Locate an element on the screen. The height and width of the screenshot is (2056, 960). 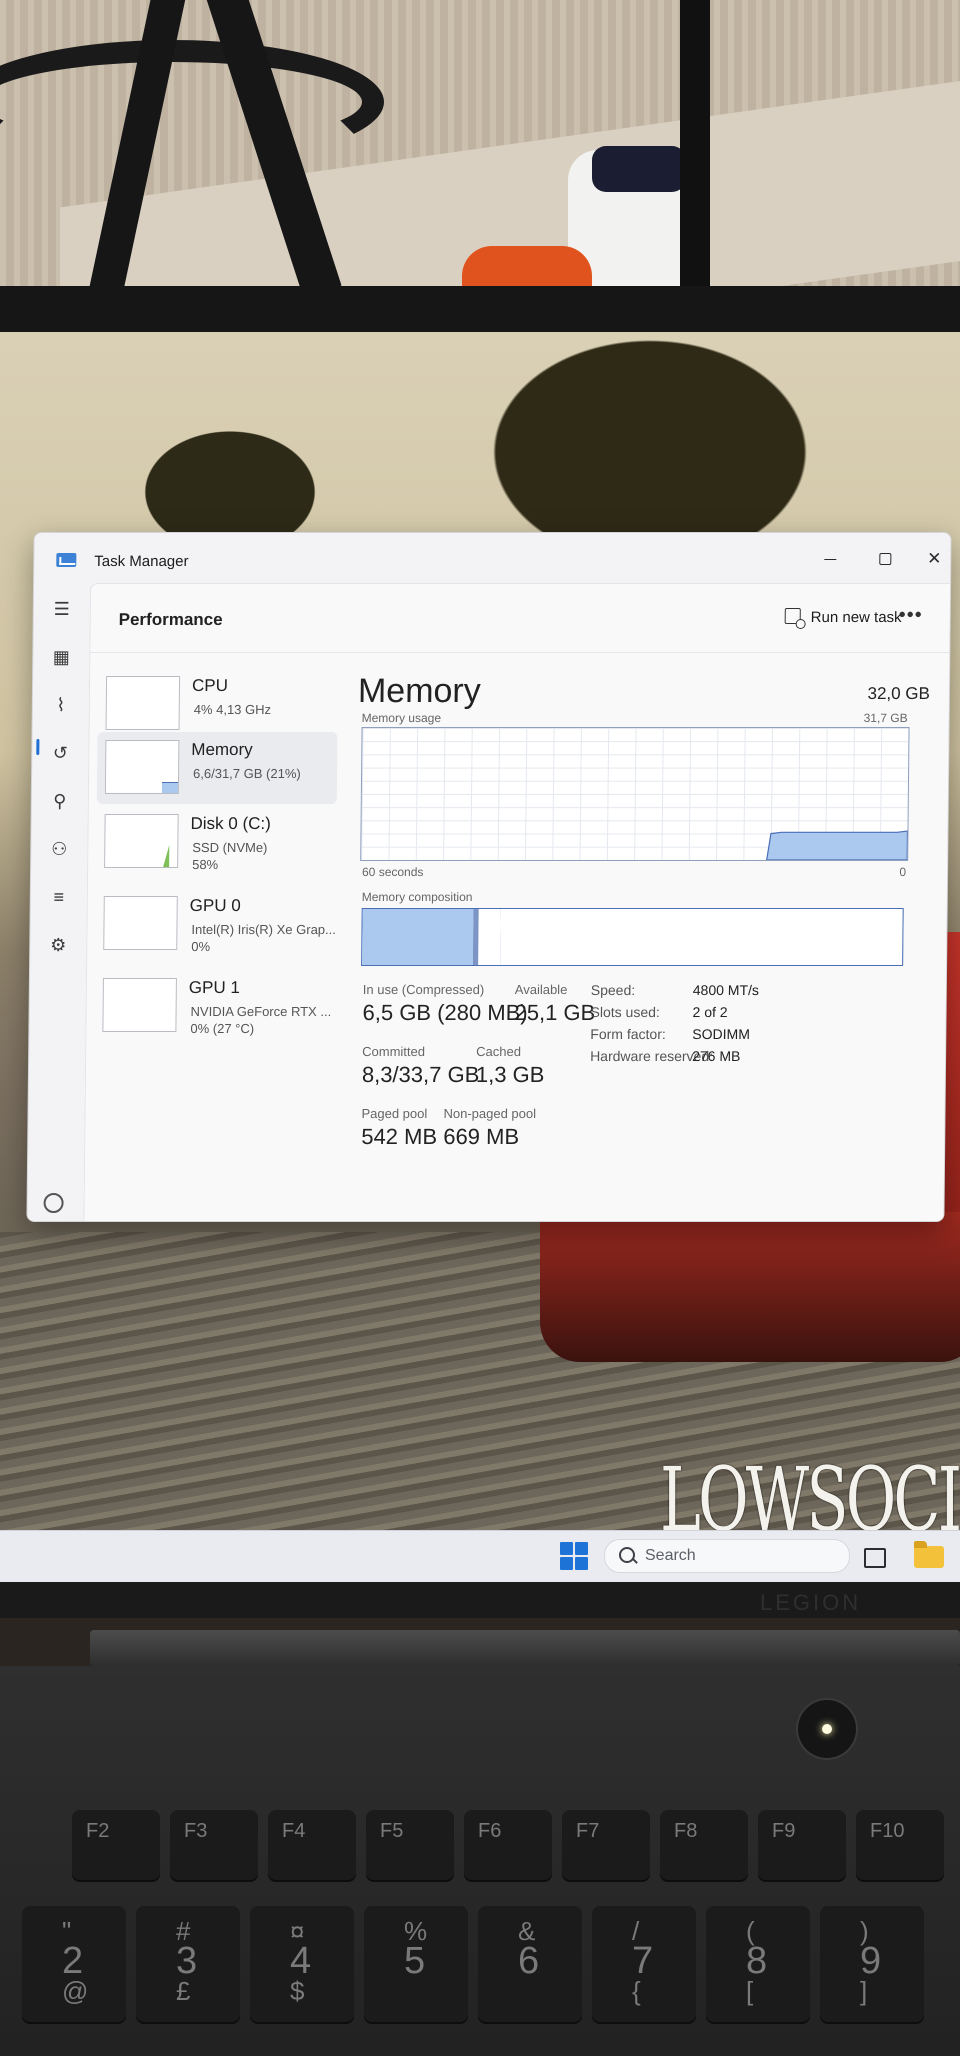
paged-pool-label: Paged pool is located at coordinates (394, 1113).